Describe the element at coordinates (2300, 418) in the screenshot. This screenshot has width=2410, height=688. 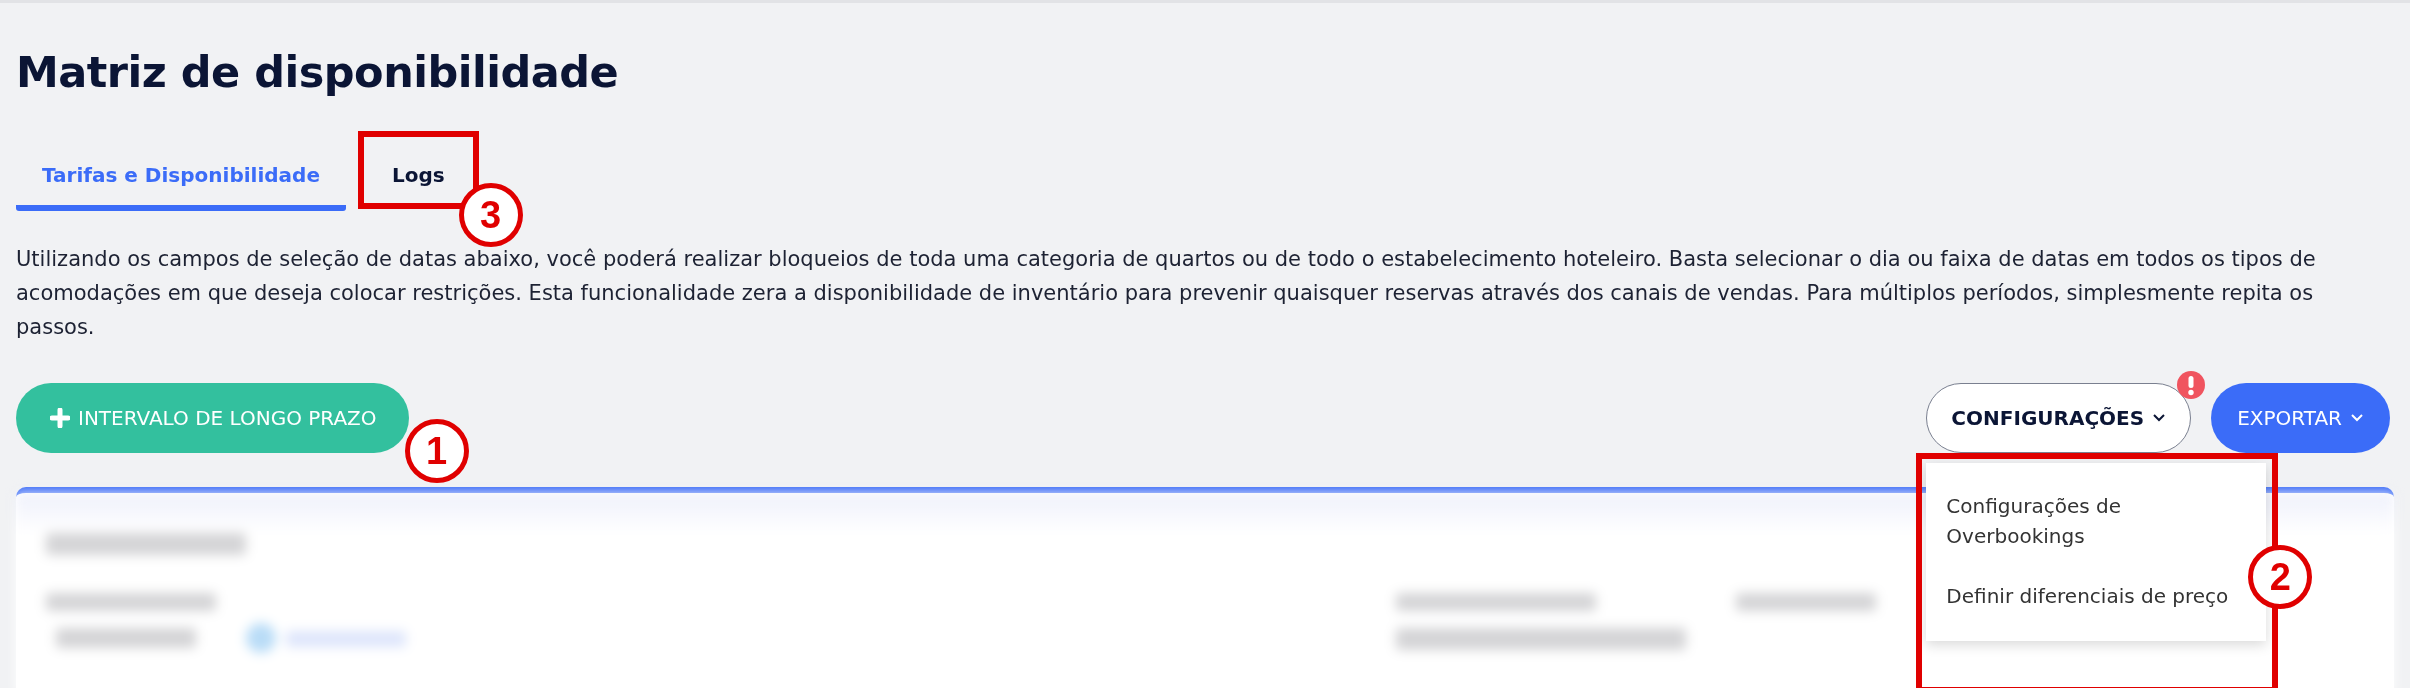
I see `export-dropdown-button: EXPORTAR` at that location.